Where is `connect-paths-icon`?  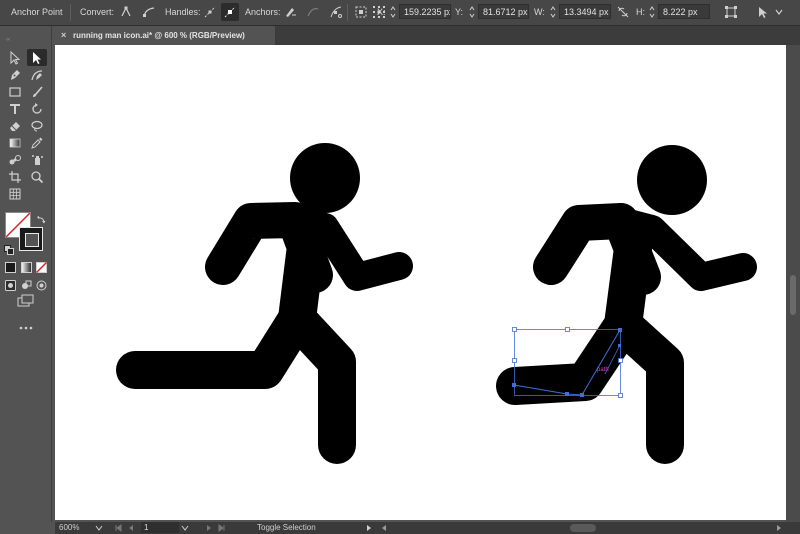
connect-paths-icon is located at coordinates (313, 12).